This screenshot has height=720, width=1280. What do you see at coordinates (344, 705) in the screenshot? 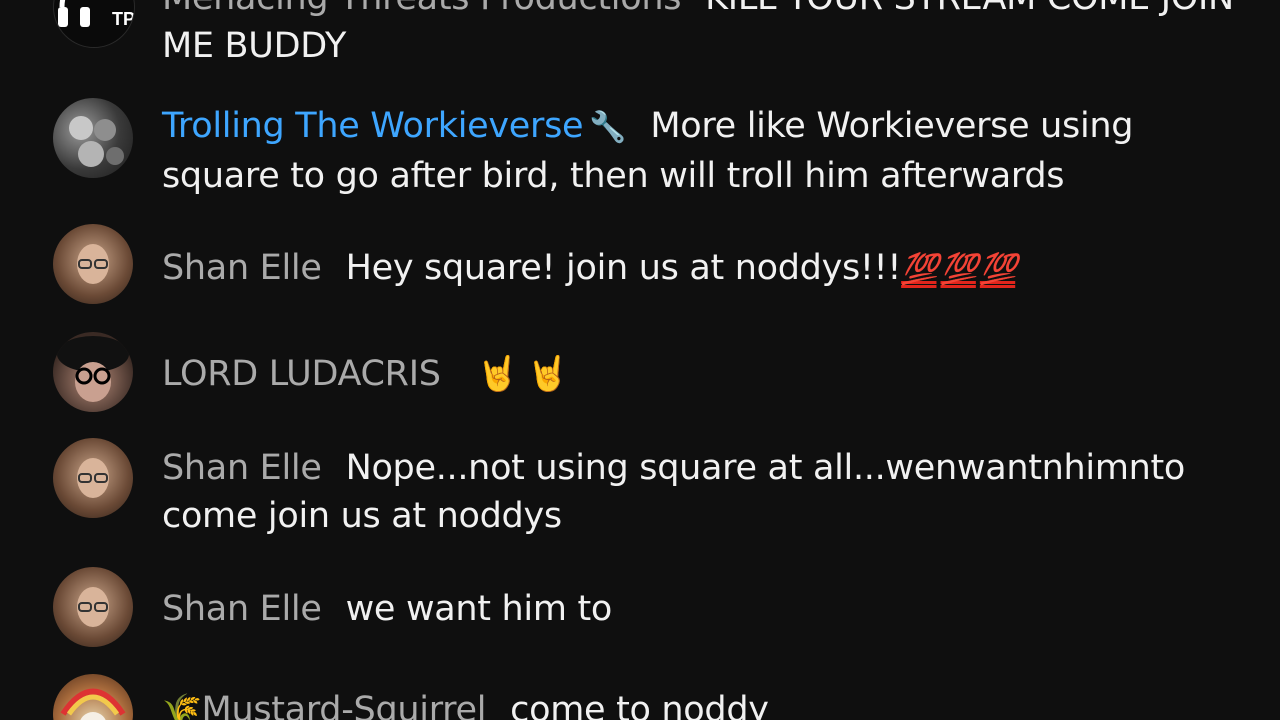
I see `author-name: Mustard-Squirrel` at bounding box center [344, 705].